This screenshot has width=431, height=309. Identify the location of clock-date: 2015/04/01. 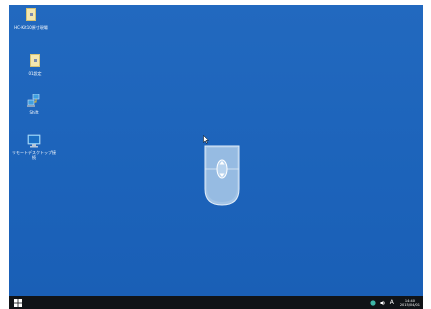
(409, 304).